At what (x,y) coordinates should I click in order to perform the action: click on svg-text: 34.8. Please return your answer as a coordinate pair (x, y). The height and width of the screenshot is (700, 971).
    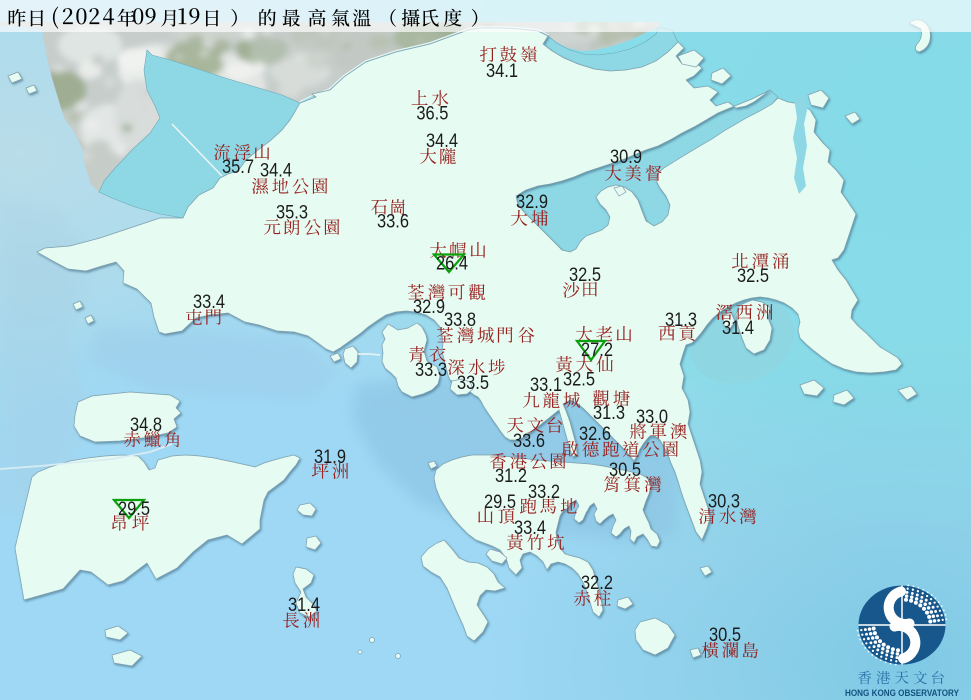
    Looking at the image, I should click on (146, 425).